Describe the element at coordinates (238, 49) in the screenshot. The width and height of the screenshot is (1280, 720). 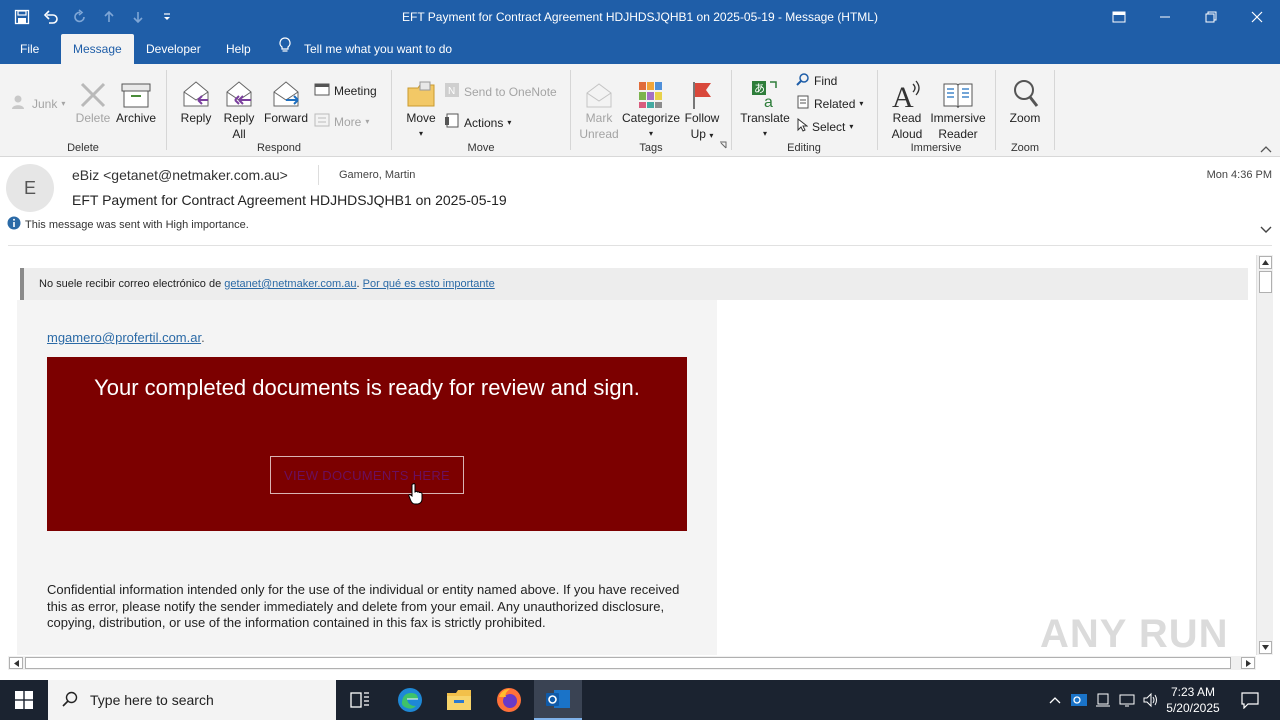
I see `tab-help: Help` at that location.